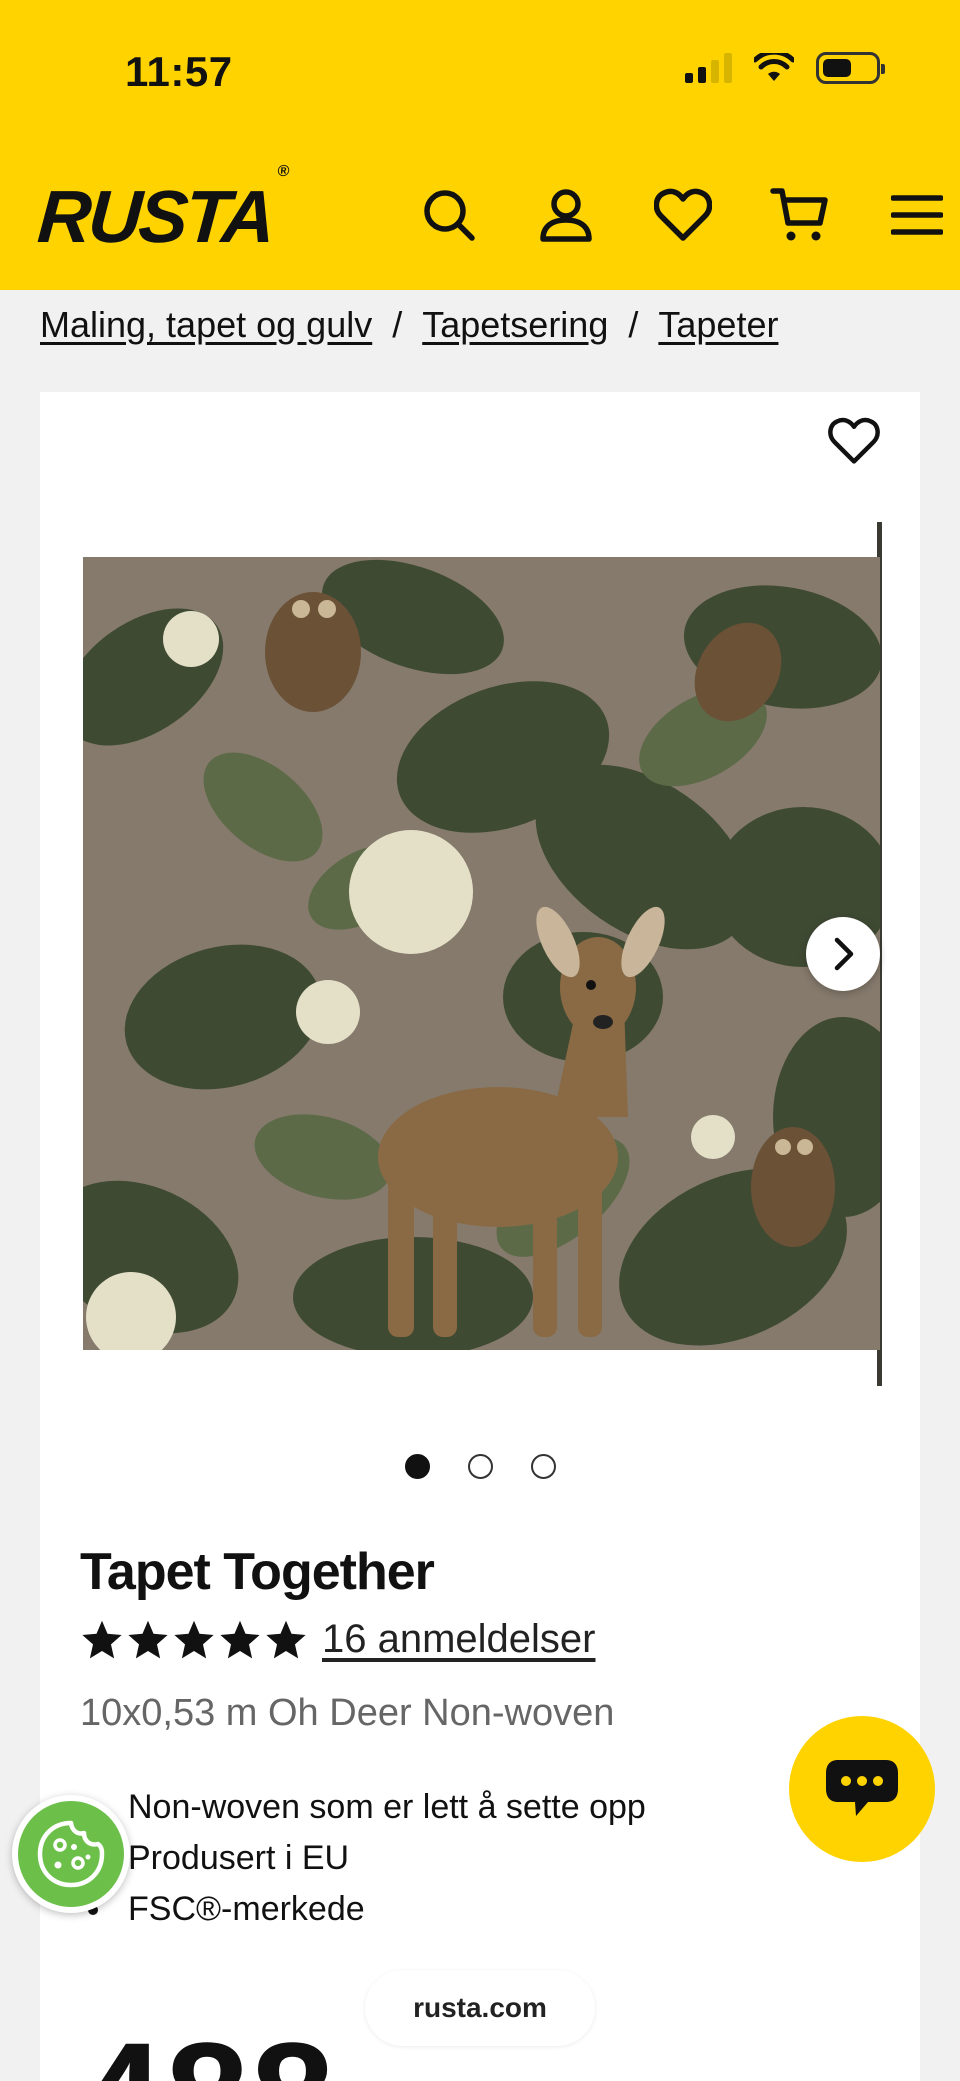  Describe the element at coordinates (161, 210) in the screenshot. I see `rusta-logo: RUSTA®` at that location.